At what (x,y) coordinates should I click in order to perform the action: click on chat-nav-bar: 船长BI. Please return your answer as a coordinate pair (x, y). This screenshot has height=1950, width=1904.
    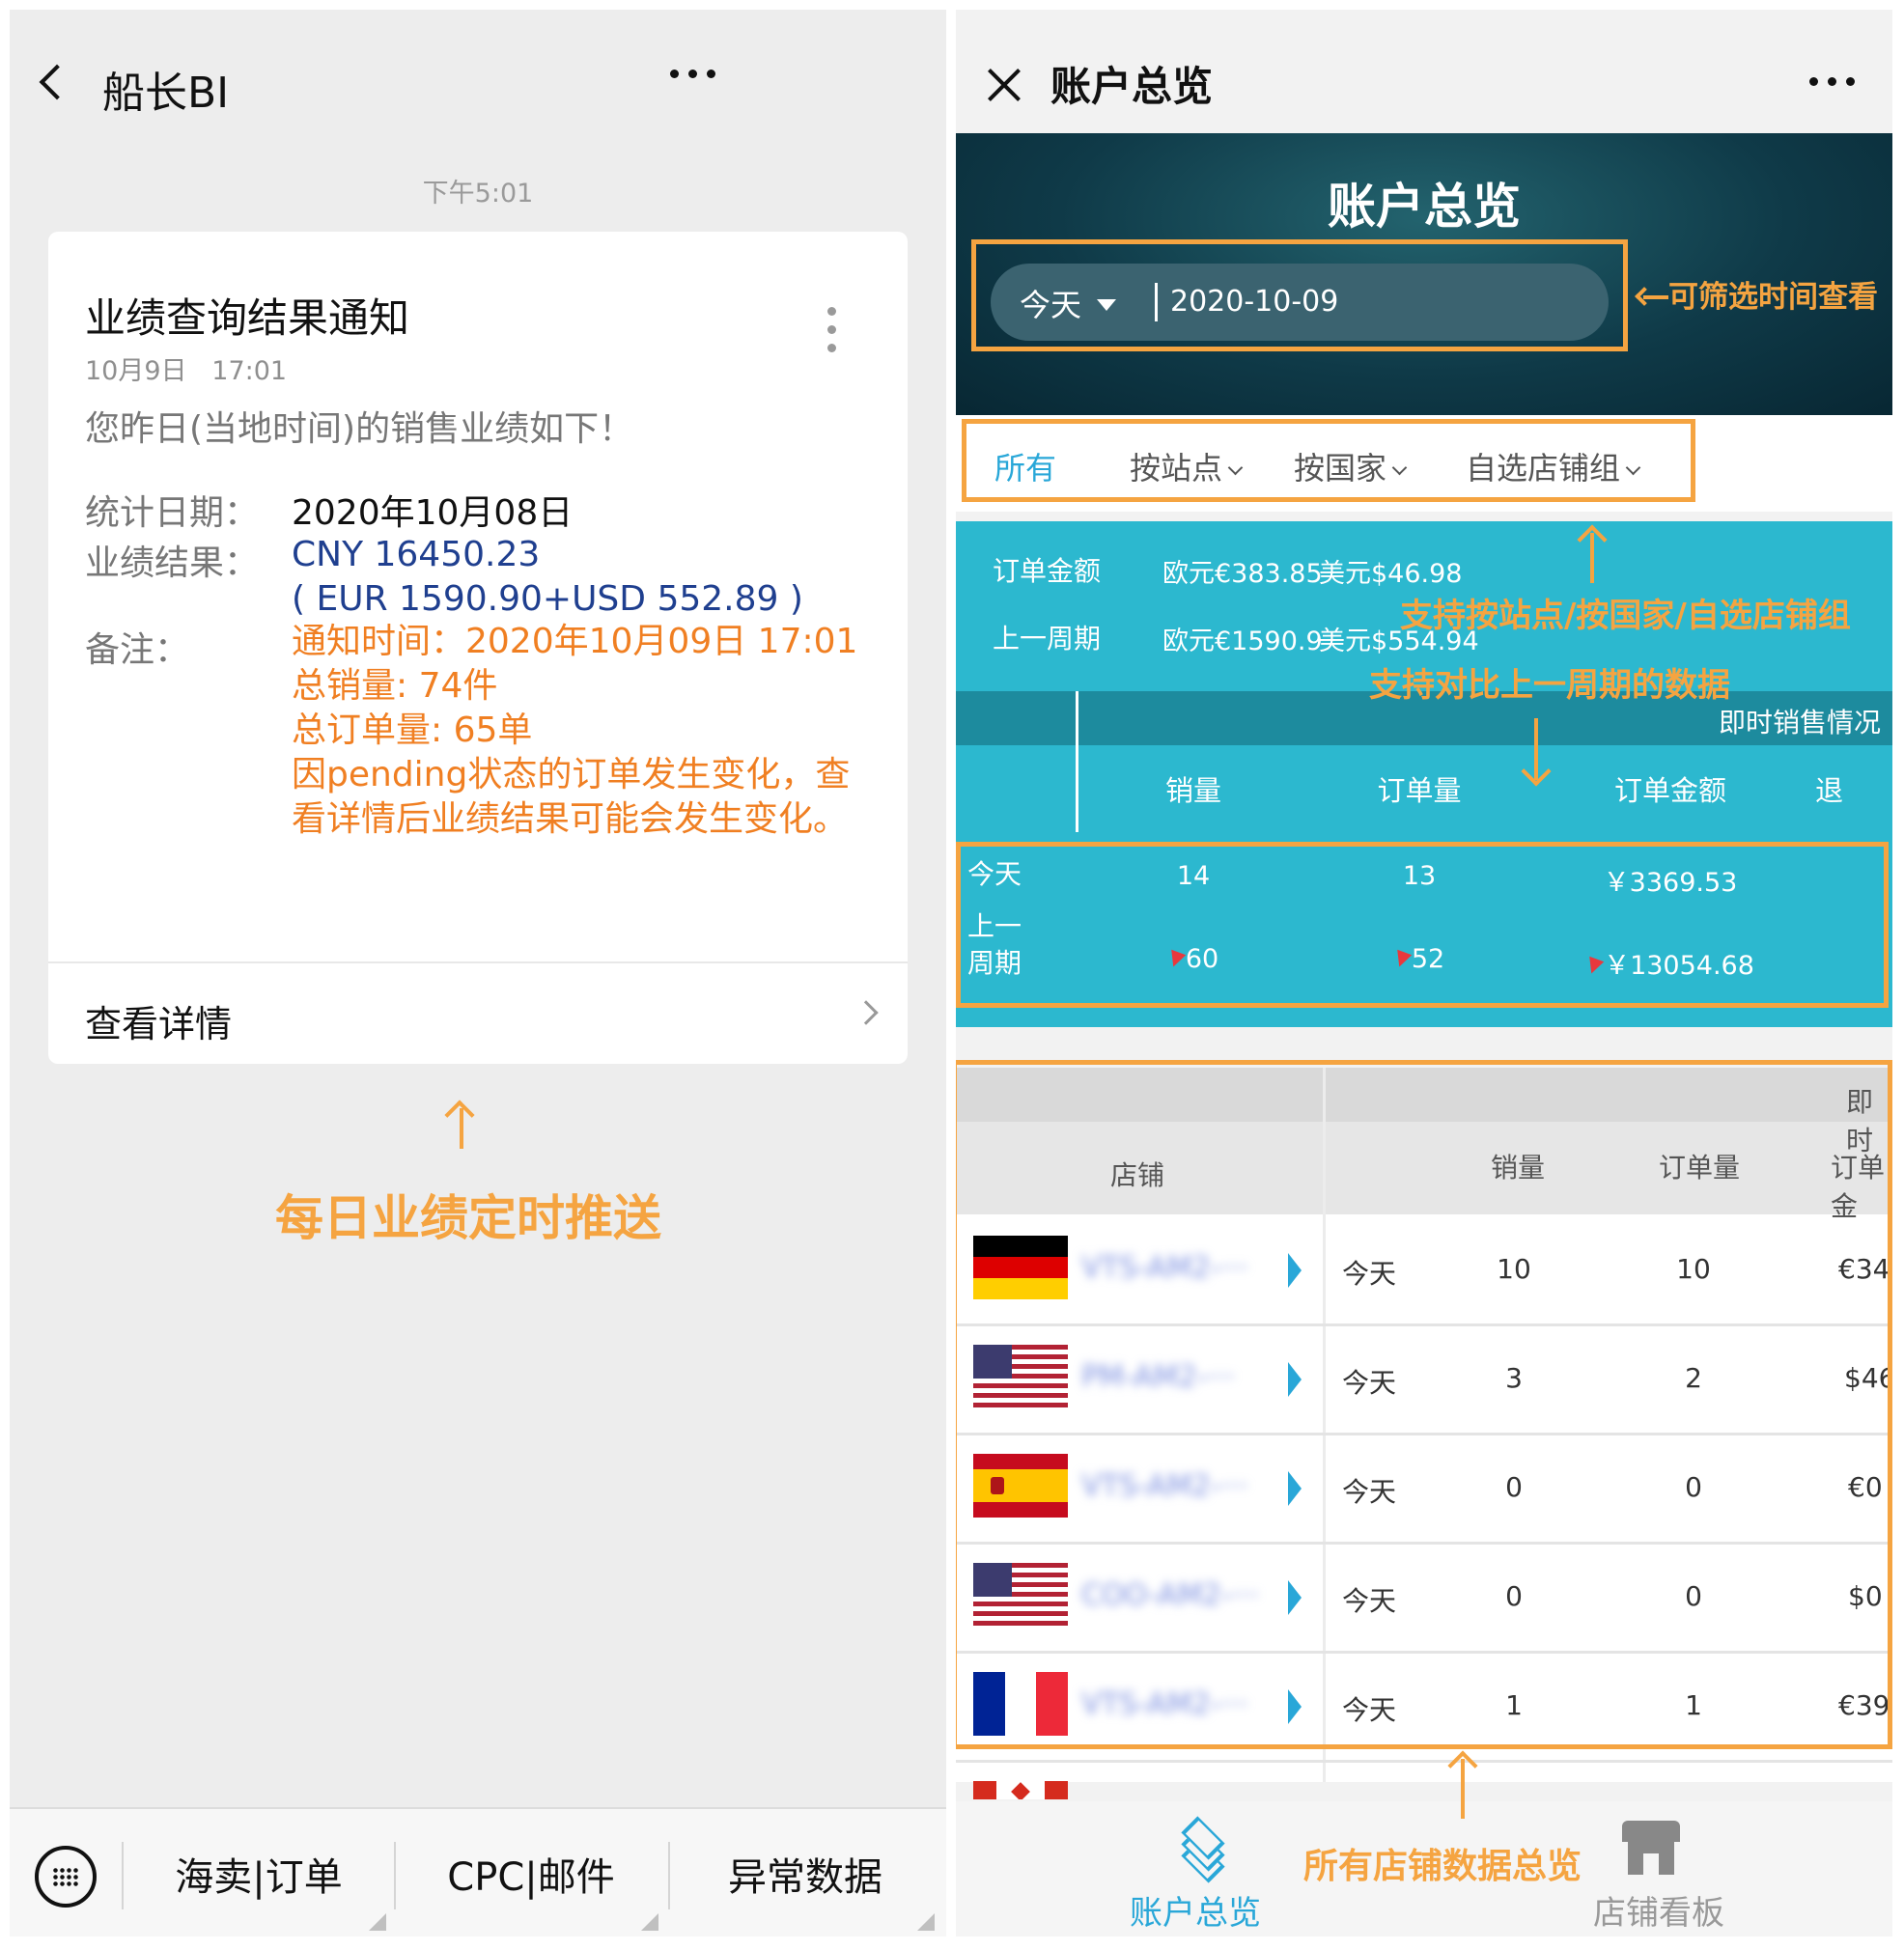
    Looking at the image, I should click on (478, 73).